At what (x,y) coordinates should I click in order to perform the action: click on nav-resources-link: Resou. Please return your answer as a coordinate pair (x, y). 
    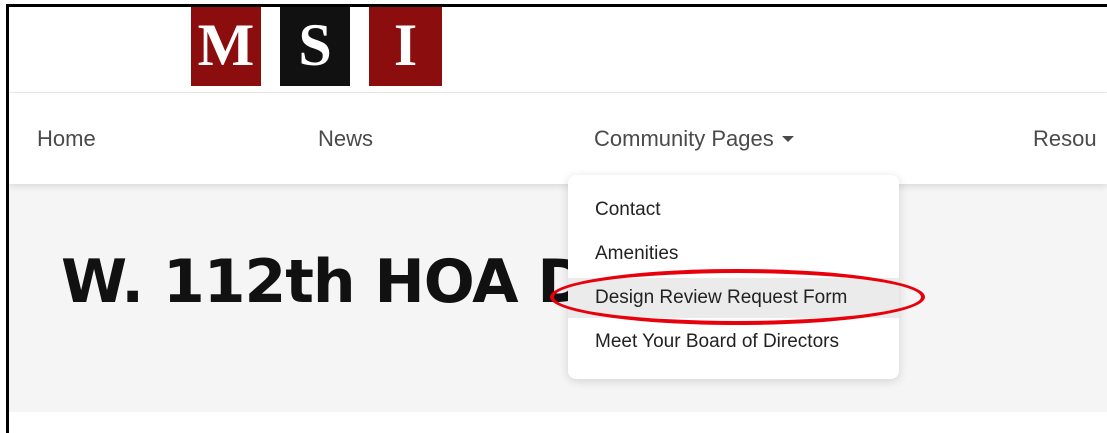
    Looking at the image, I should click on (1065, 139).